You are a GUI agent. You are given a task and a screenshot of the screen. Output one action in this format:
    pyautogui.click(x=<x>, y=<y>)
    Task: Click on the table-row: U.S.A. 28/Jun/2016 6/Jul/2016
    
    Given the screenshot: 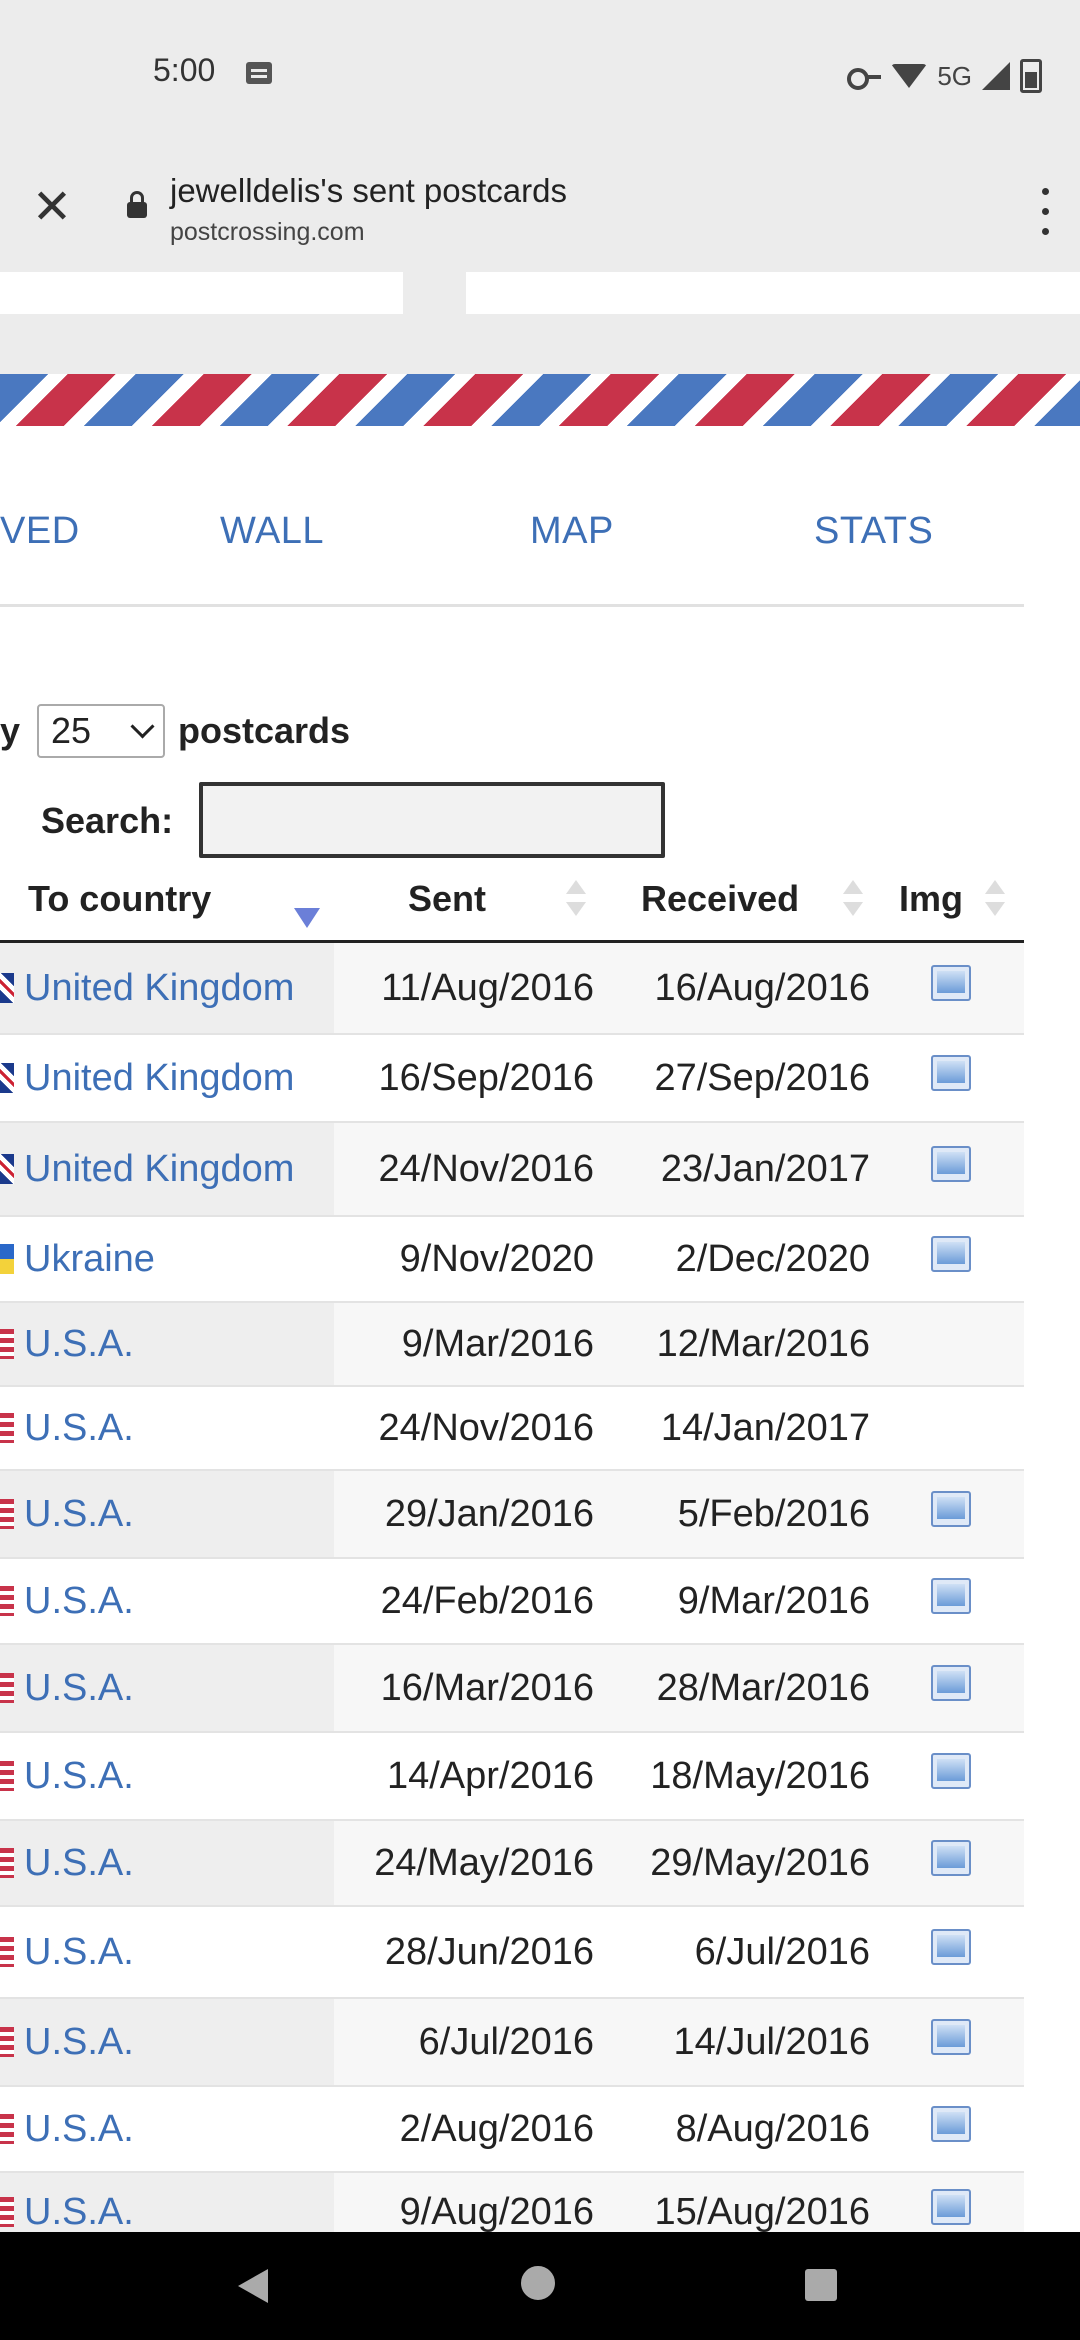 What is the action you would take?
    pyautogui.click(x=512, y=1953)
    